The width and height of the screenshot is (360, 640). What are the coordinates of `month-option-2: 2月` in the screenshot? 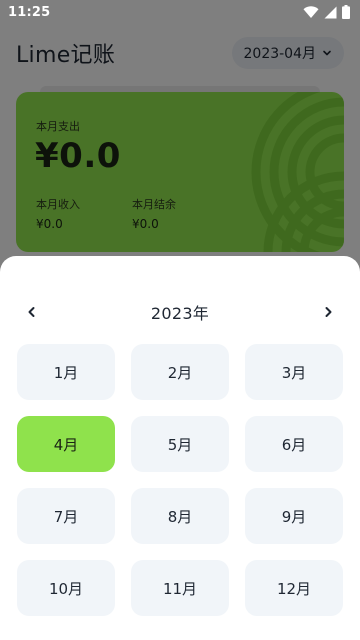 It's located at (180, 372).